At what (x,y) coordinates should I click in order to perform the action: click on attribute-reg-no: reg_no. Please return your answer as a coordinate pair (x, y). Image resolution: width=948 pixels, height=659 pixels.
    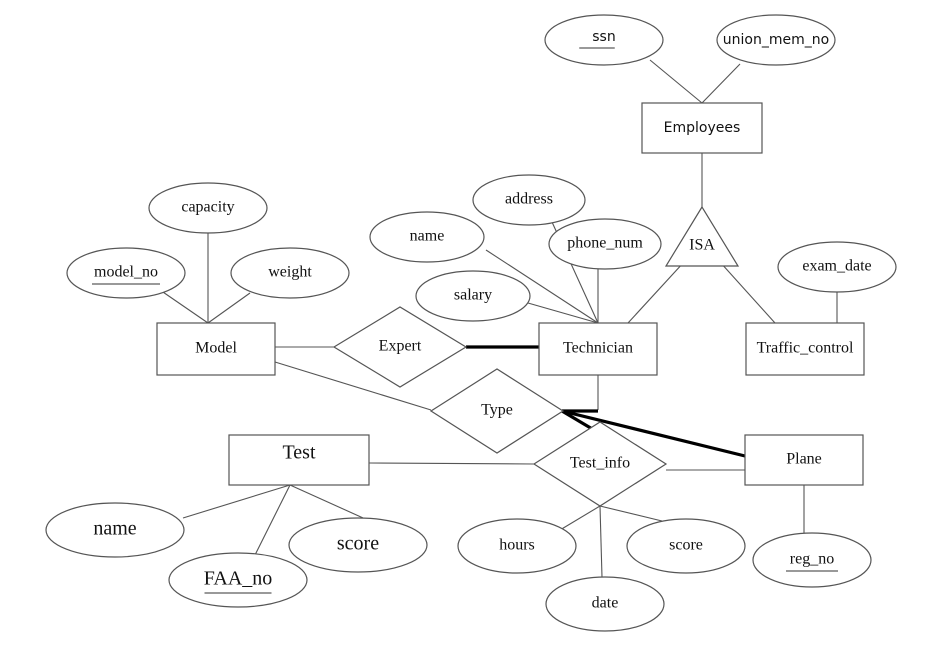
    Looking at the image, I should click on (812, 560).